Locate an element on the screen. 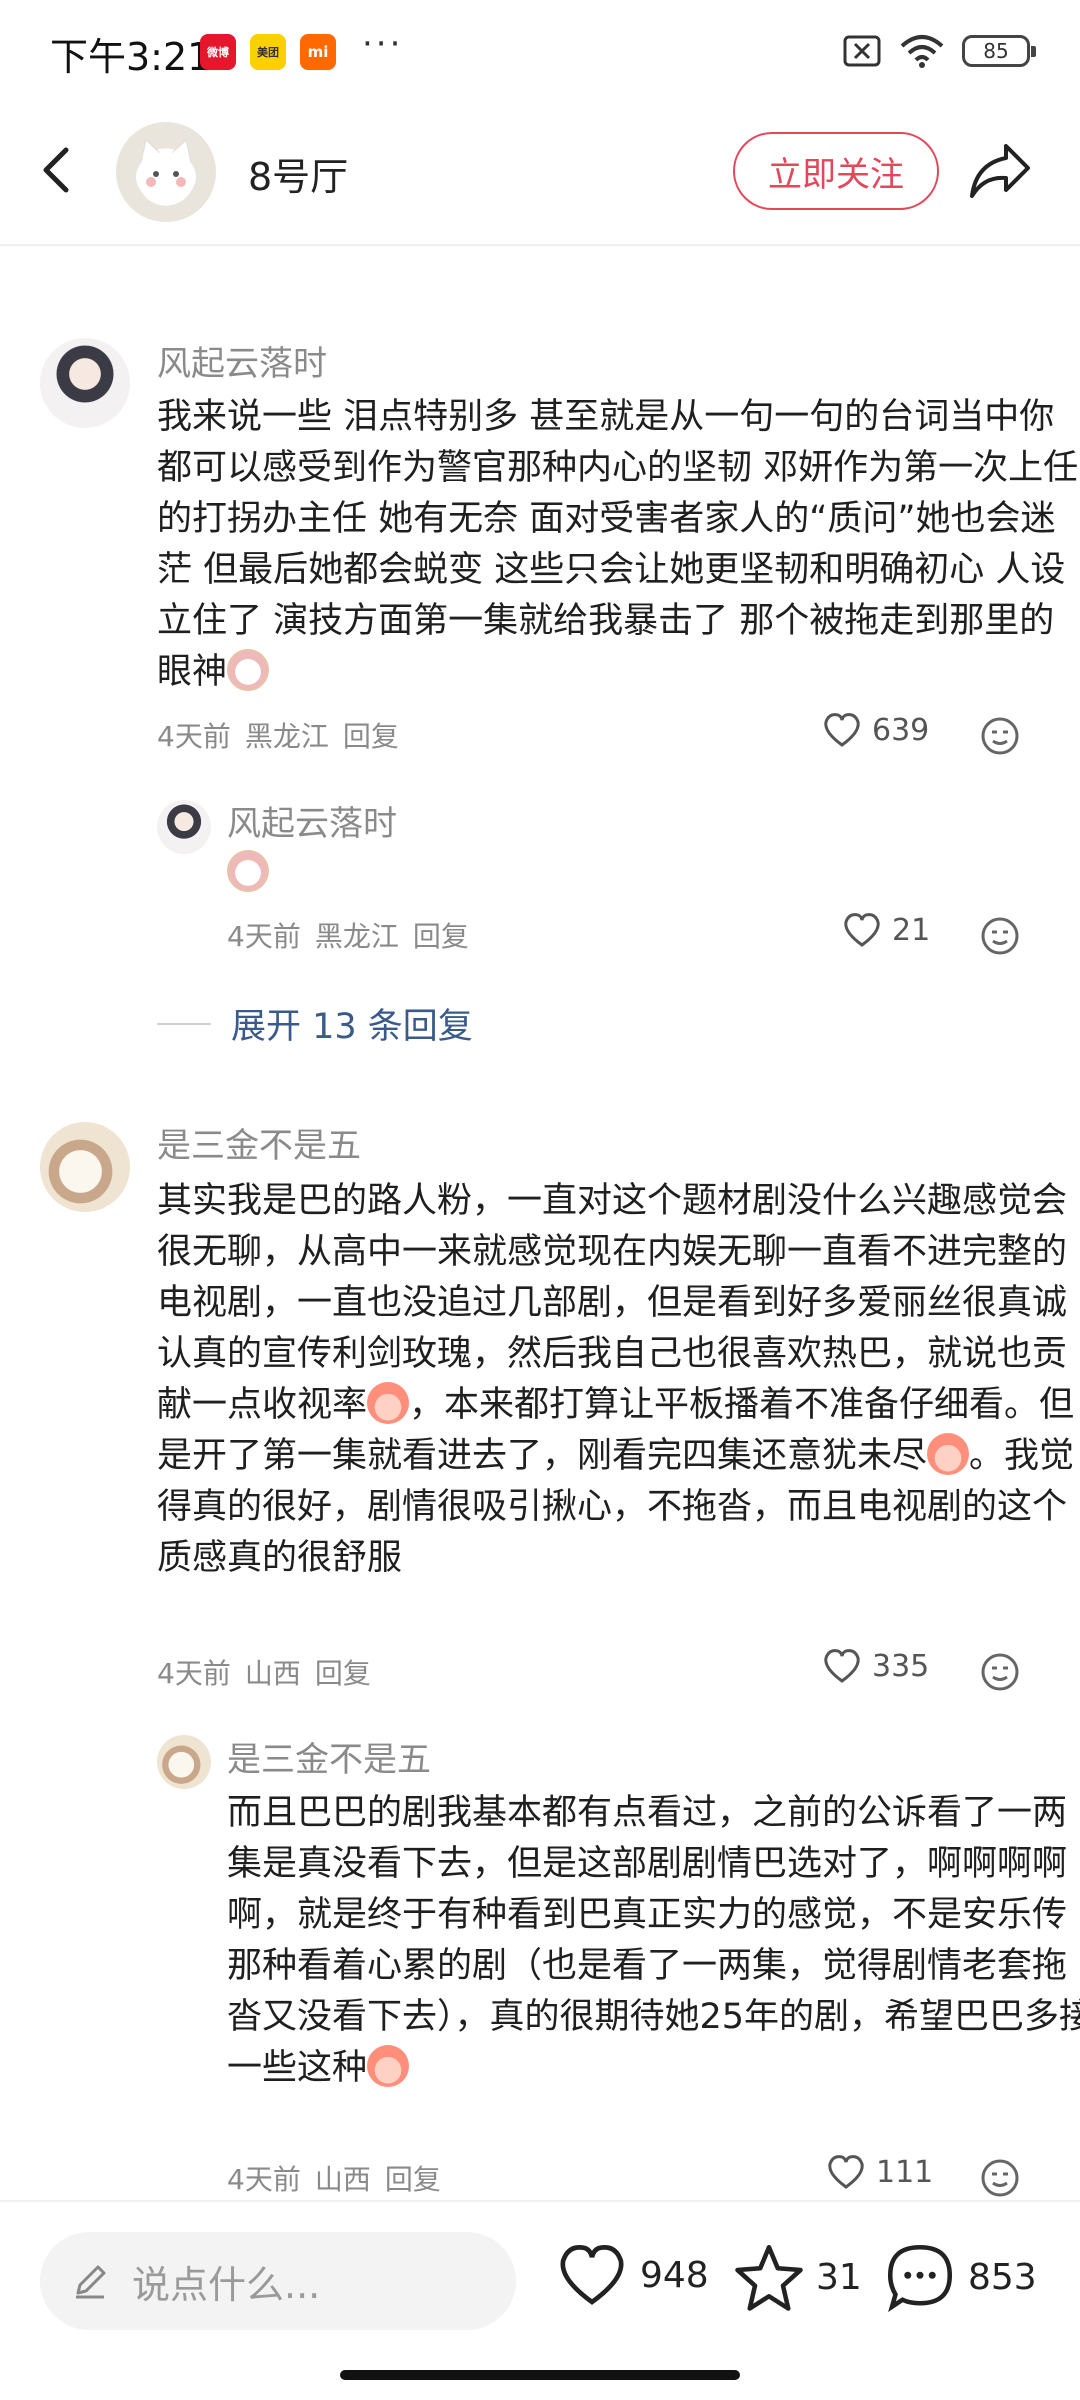 The image size is (1080, 2400). comment-count: 853 is located at coordinates (1002, 2277).